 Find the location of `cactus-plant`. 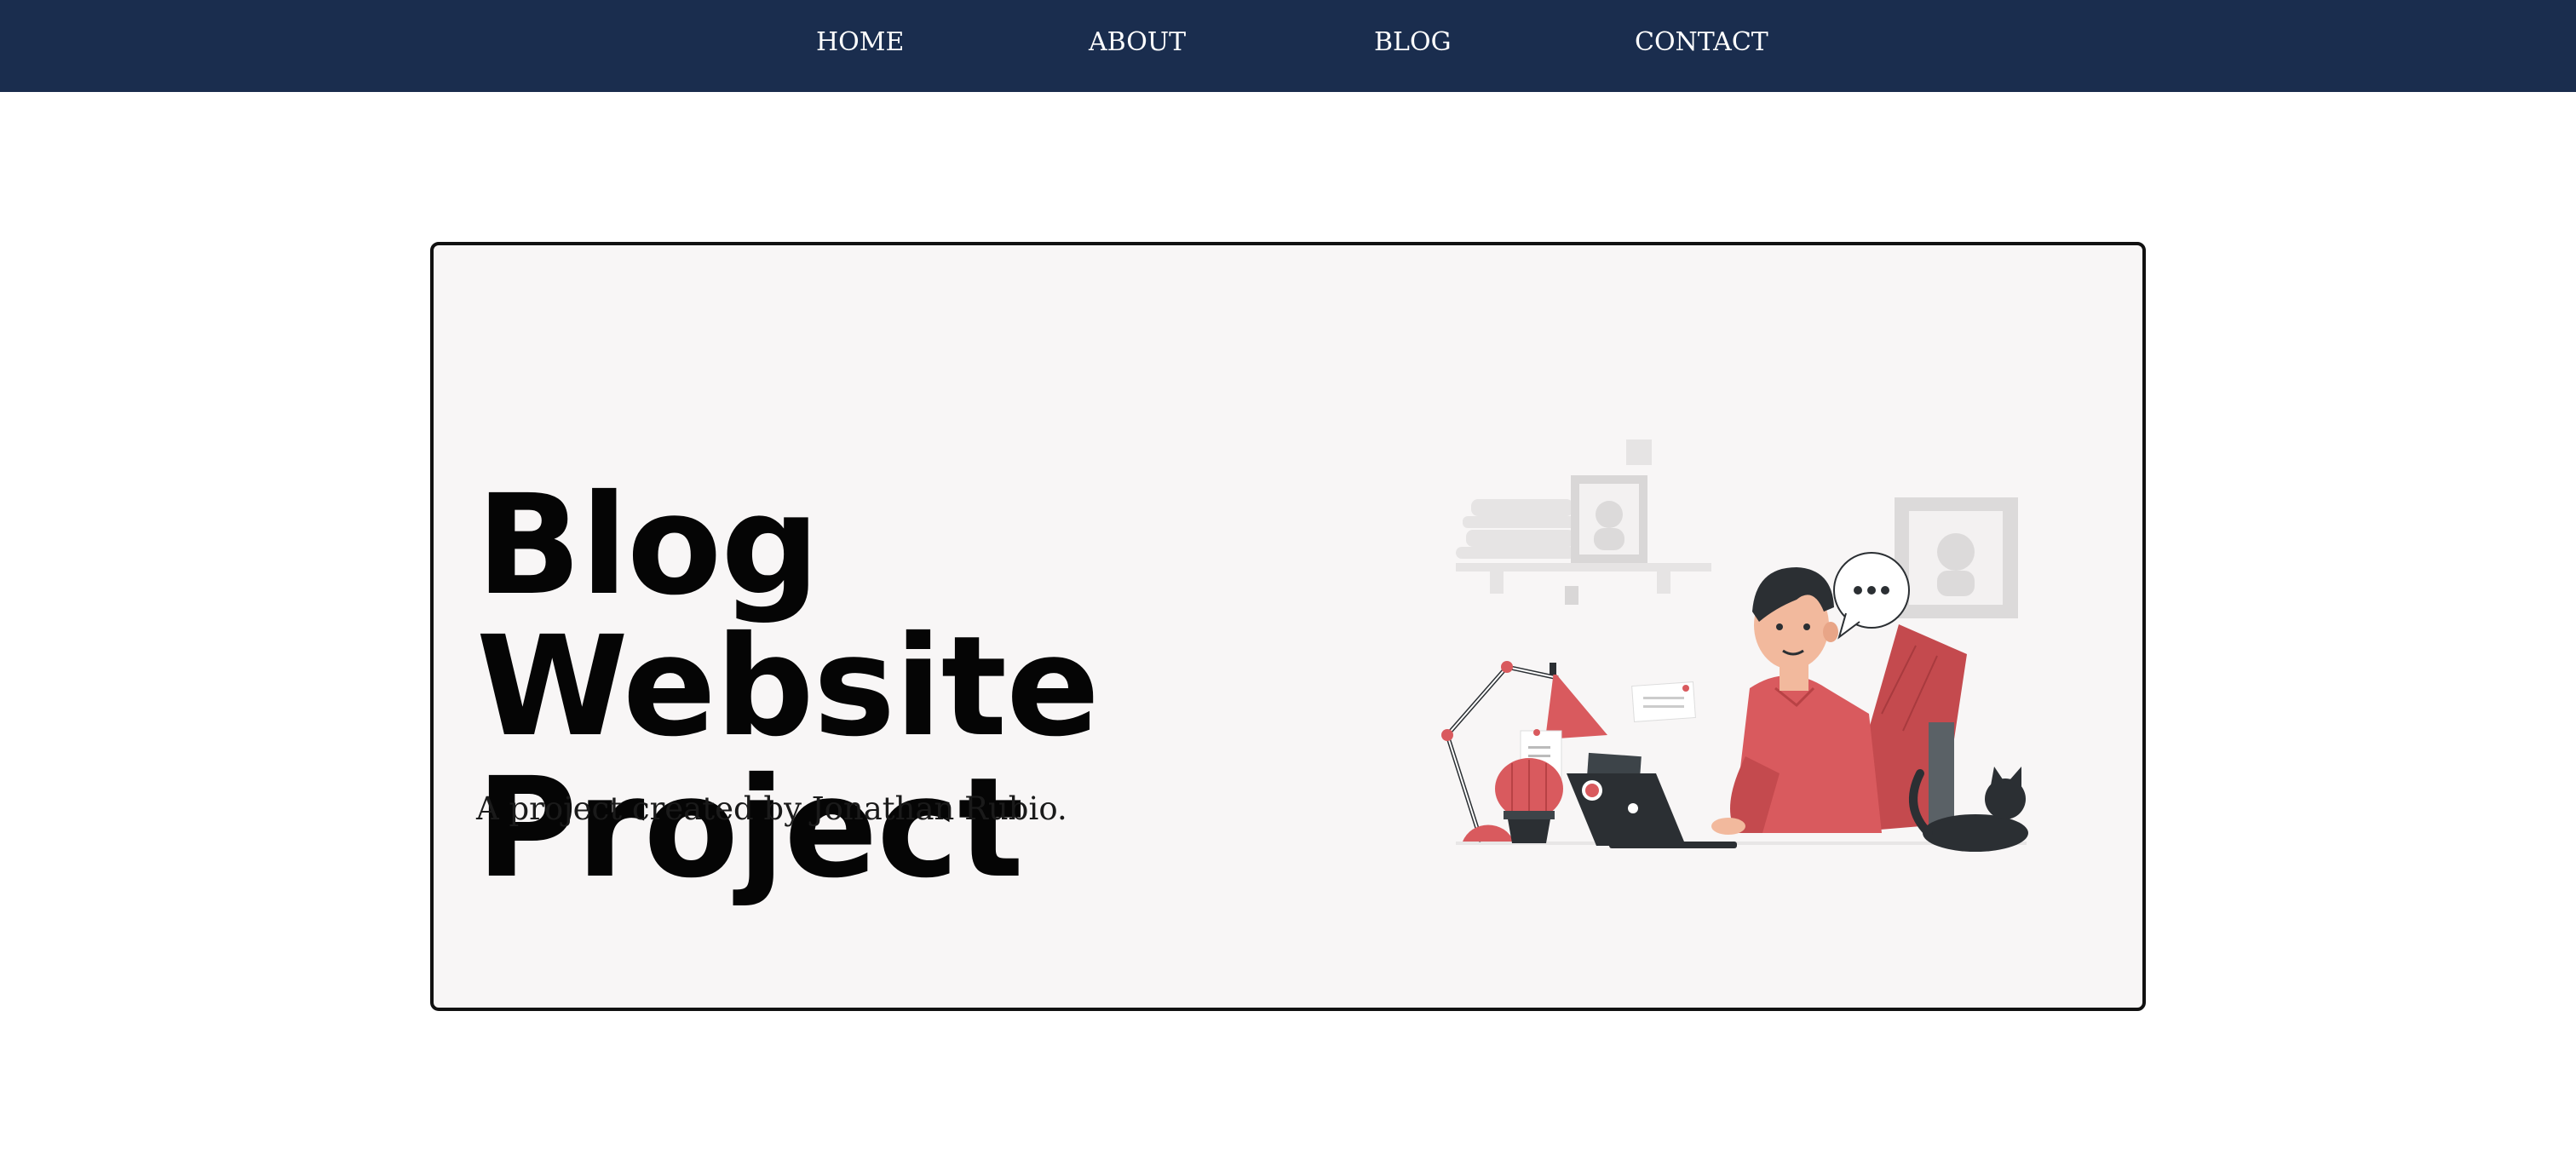

cactus-plant is located at coordinates (1529, 800).